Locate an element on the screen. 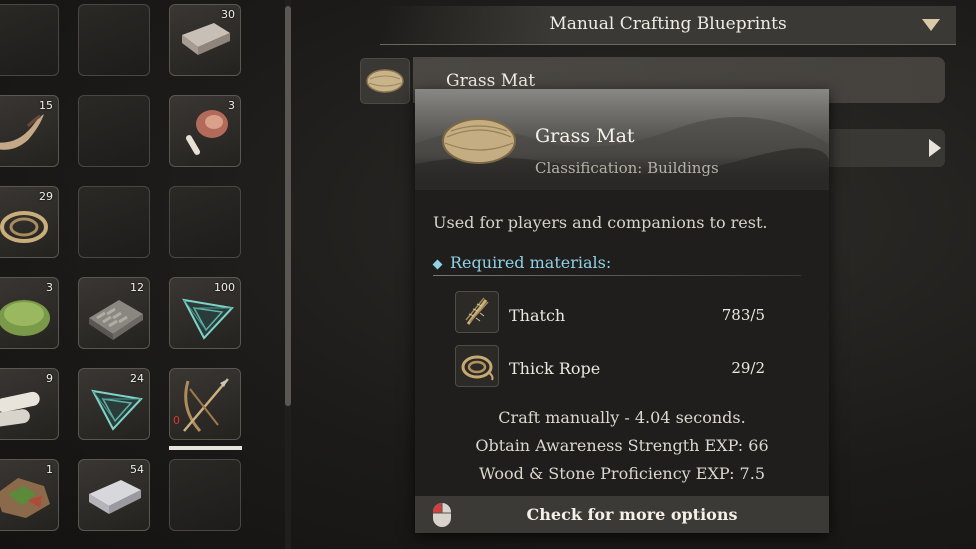  inventory-slot: 1 is located at coordinates (29, 495).